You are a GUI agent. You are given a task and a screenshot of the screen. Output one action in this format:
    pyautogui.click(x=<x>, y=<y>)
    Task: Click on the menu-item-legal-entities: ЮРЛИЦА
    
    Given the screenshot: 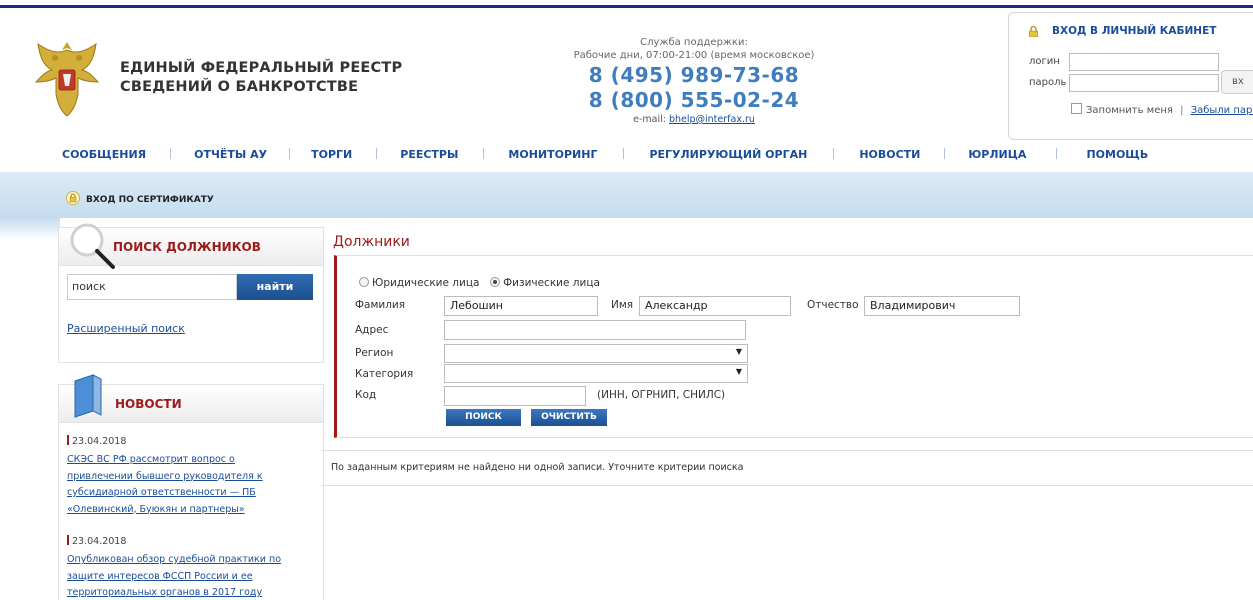 What is the action you would take?
    pyautogui.click(x=997, y=154)
    